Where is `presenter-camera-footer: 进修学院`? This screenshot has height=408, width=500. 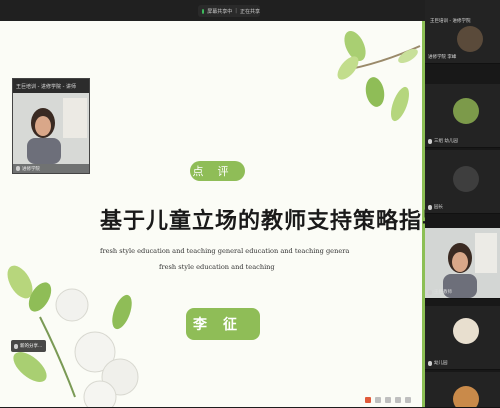
presenter-camera-footer: 进修学院 is located at coordinates (51, 168).